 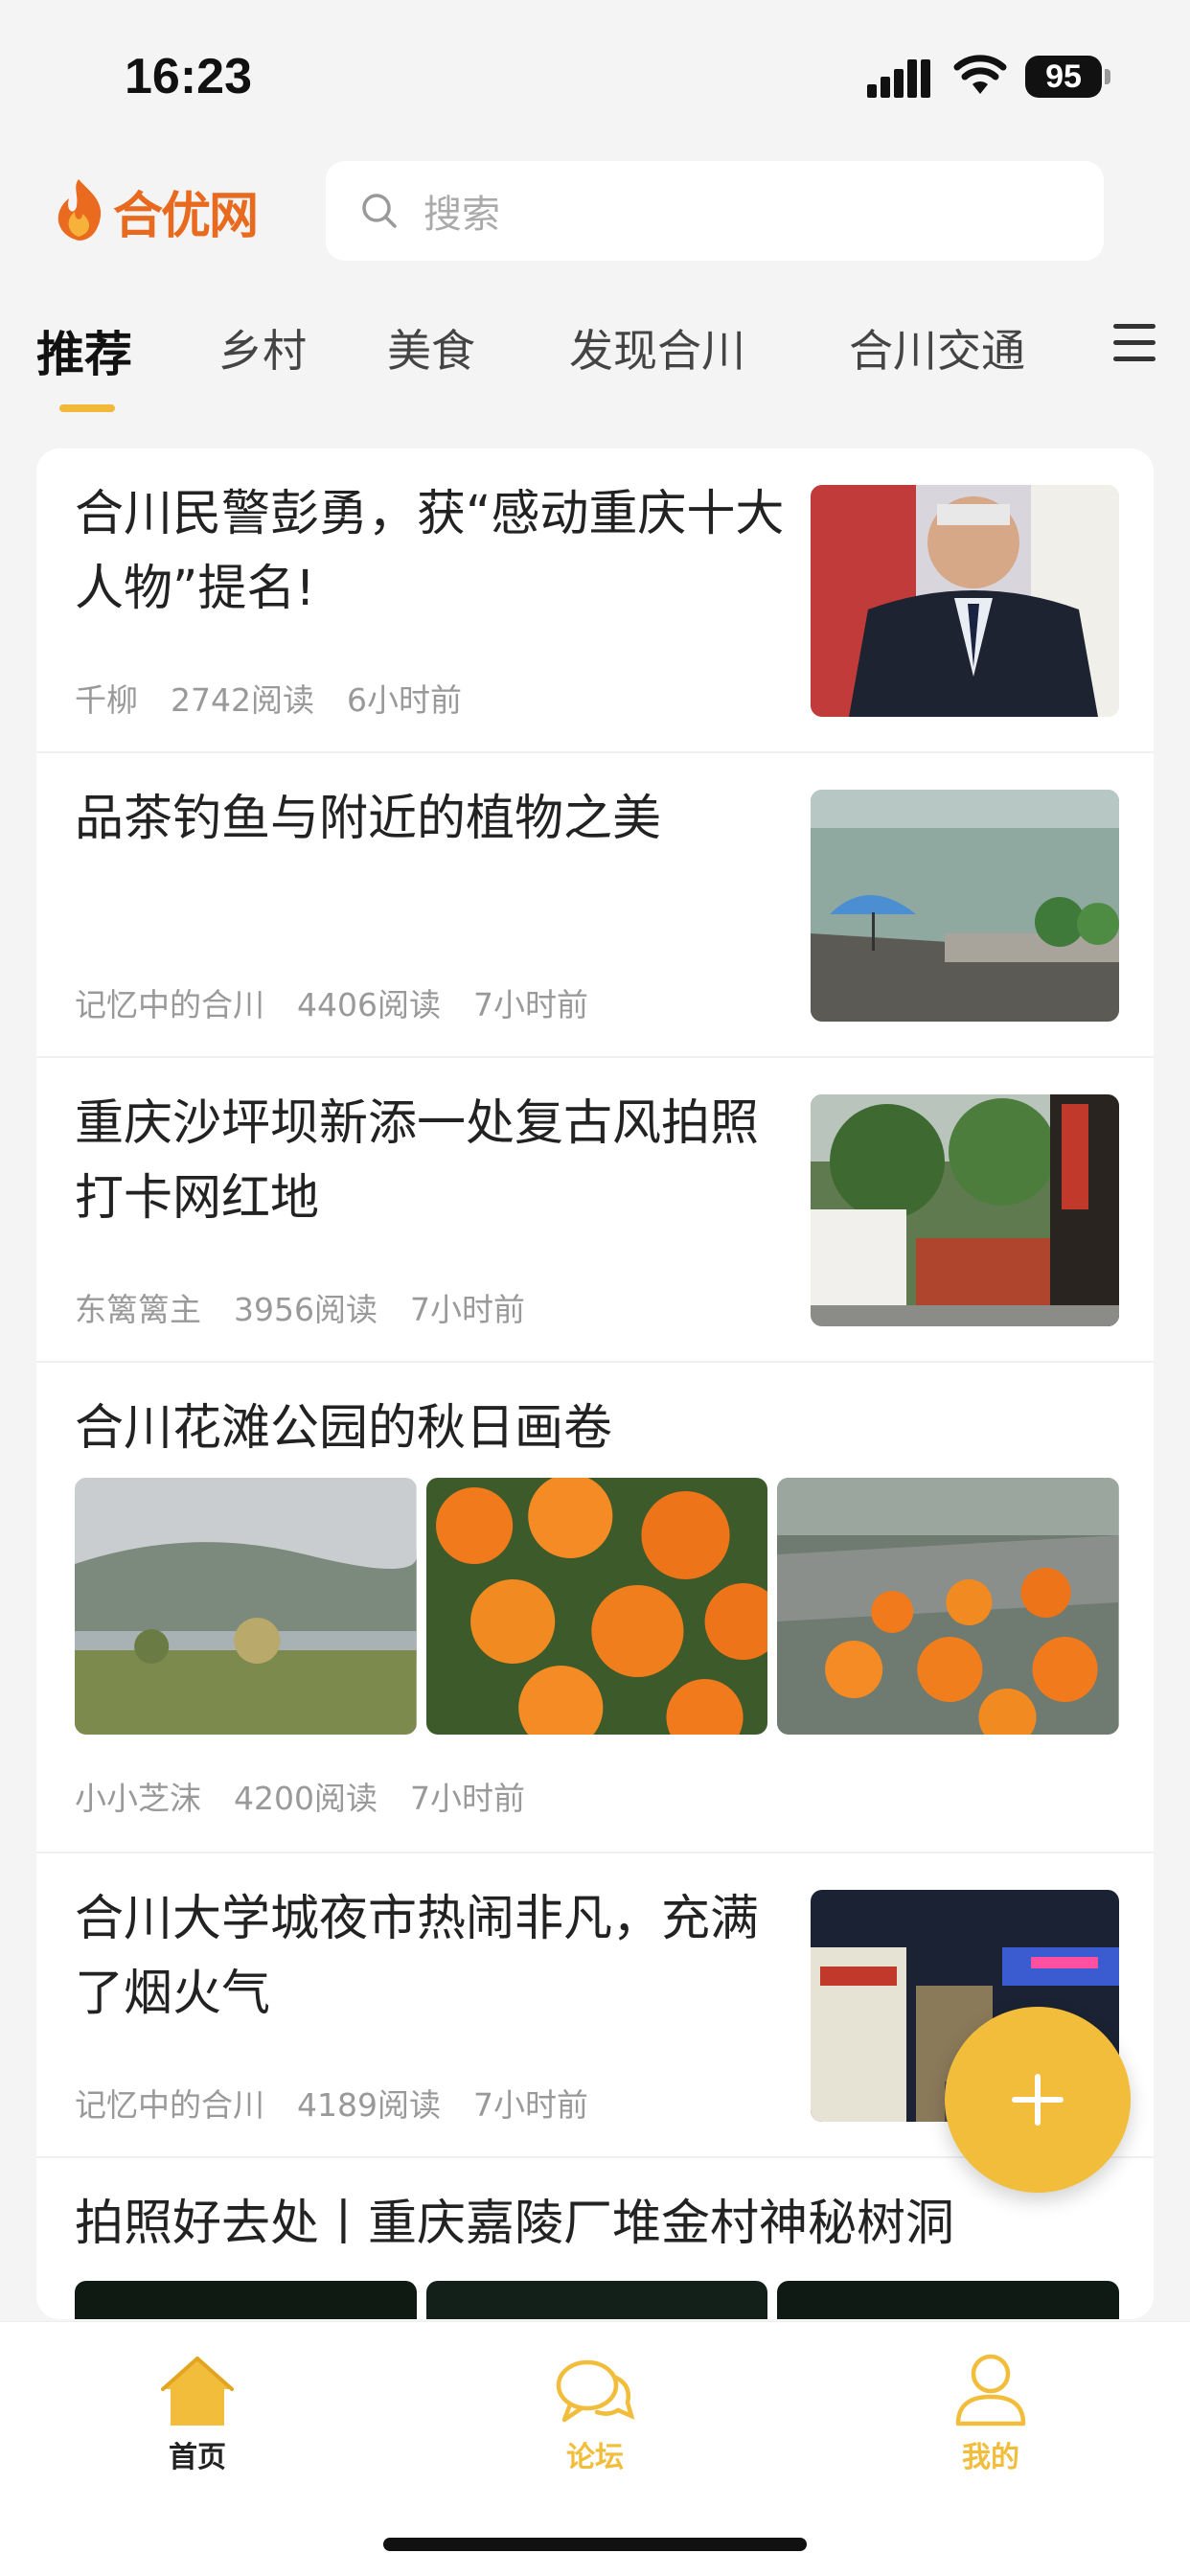 I want to click on article-title: 重庆沙坪坝新添一处复古风拍照打卡网红地, so click(x=418, y=1161).